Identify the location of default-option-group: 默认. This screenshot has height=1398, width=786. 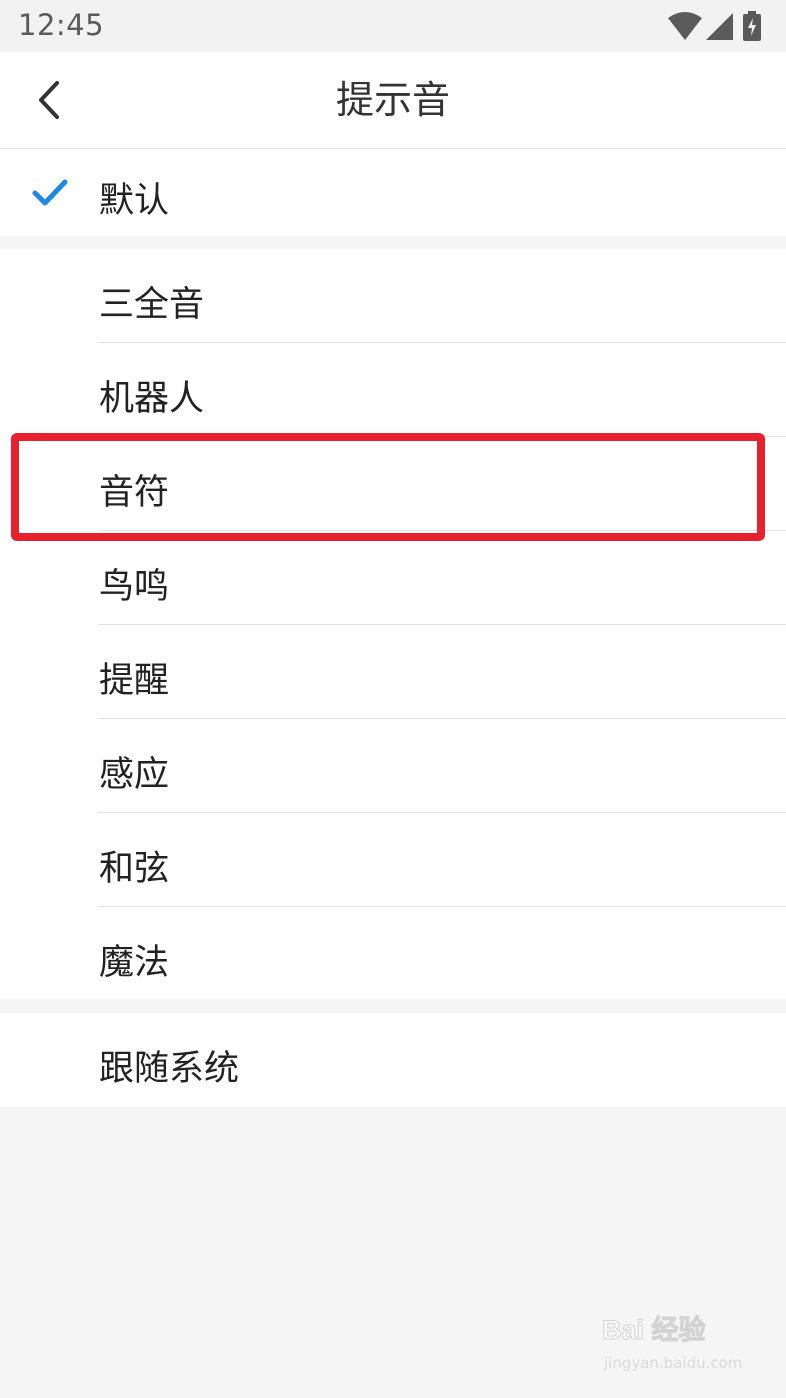
(393, 192).